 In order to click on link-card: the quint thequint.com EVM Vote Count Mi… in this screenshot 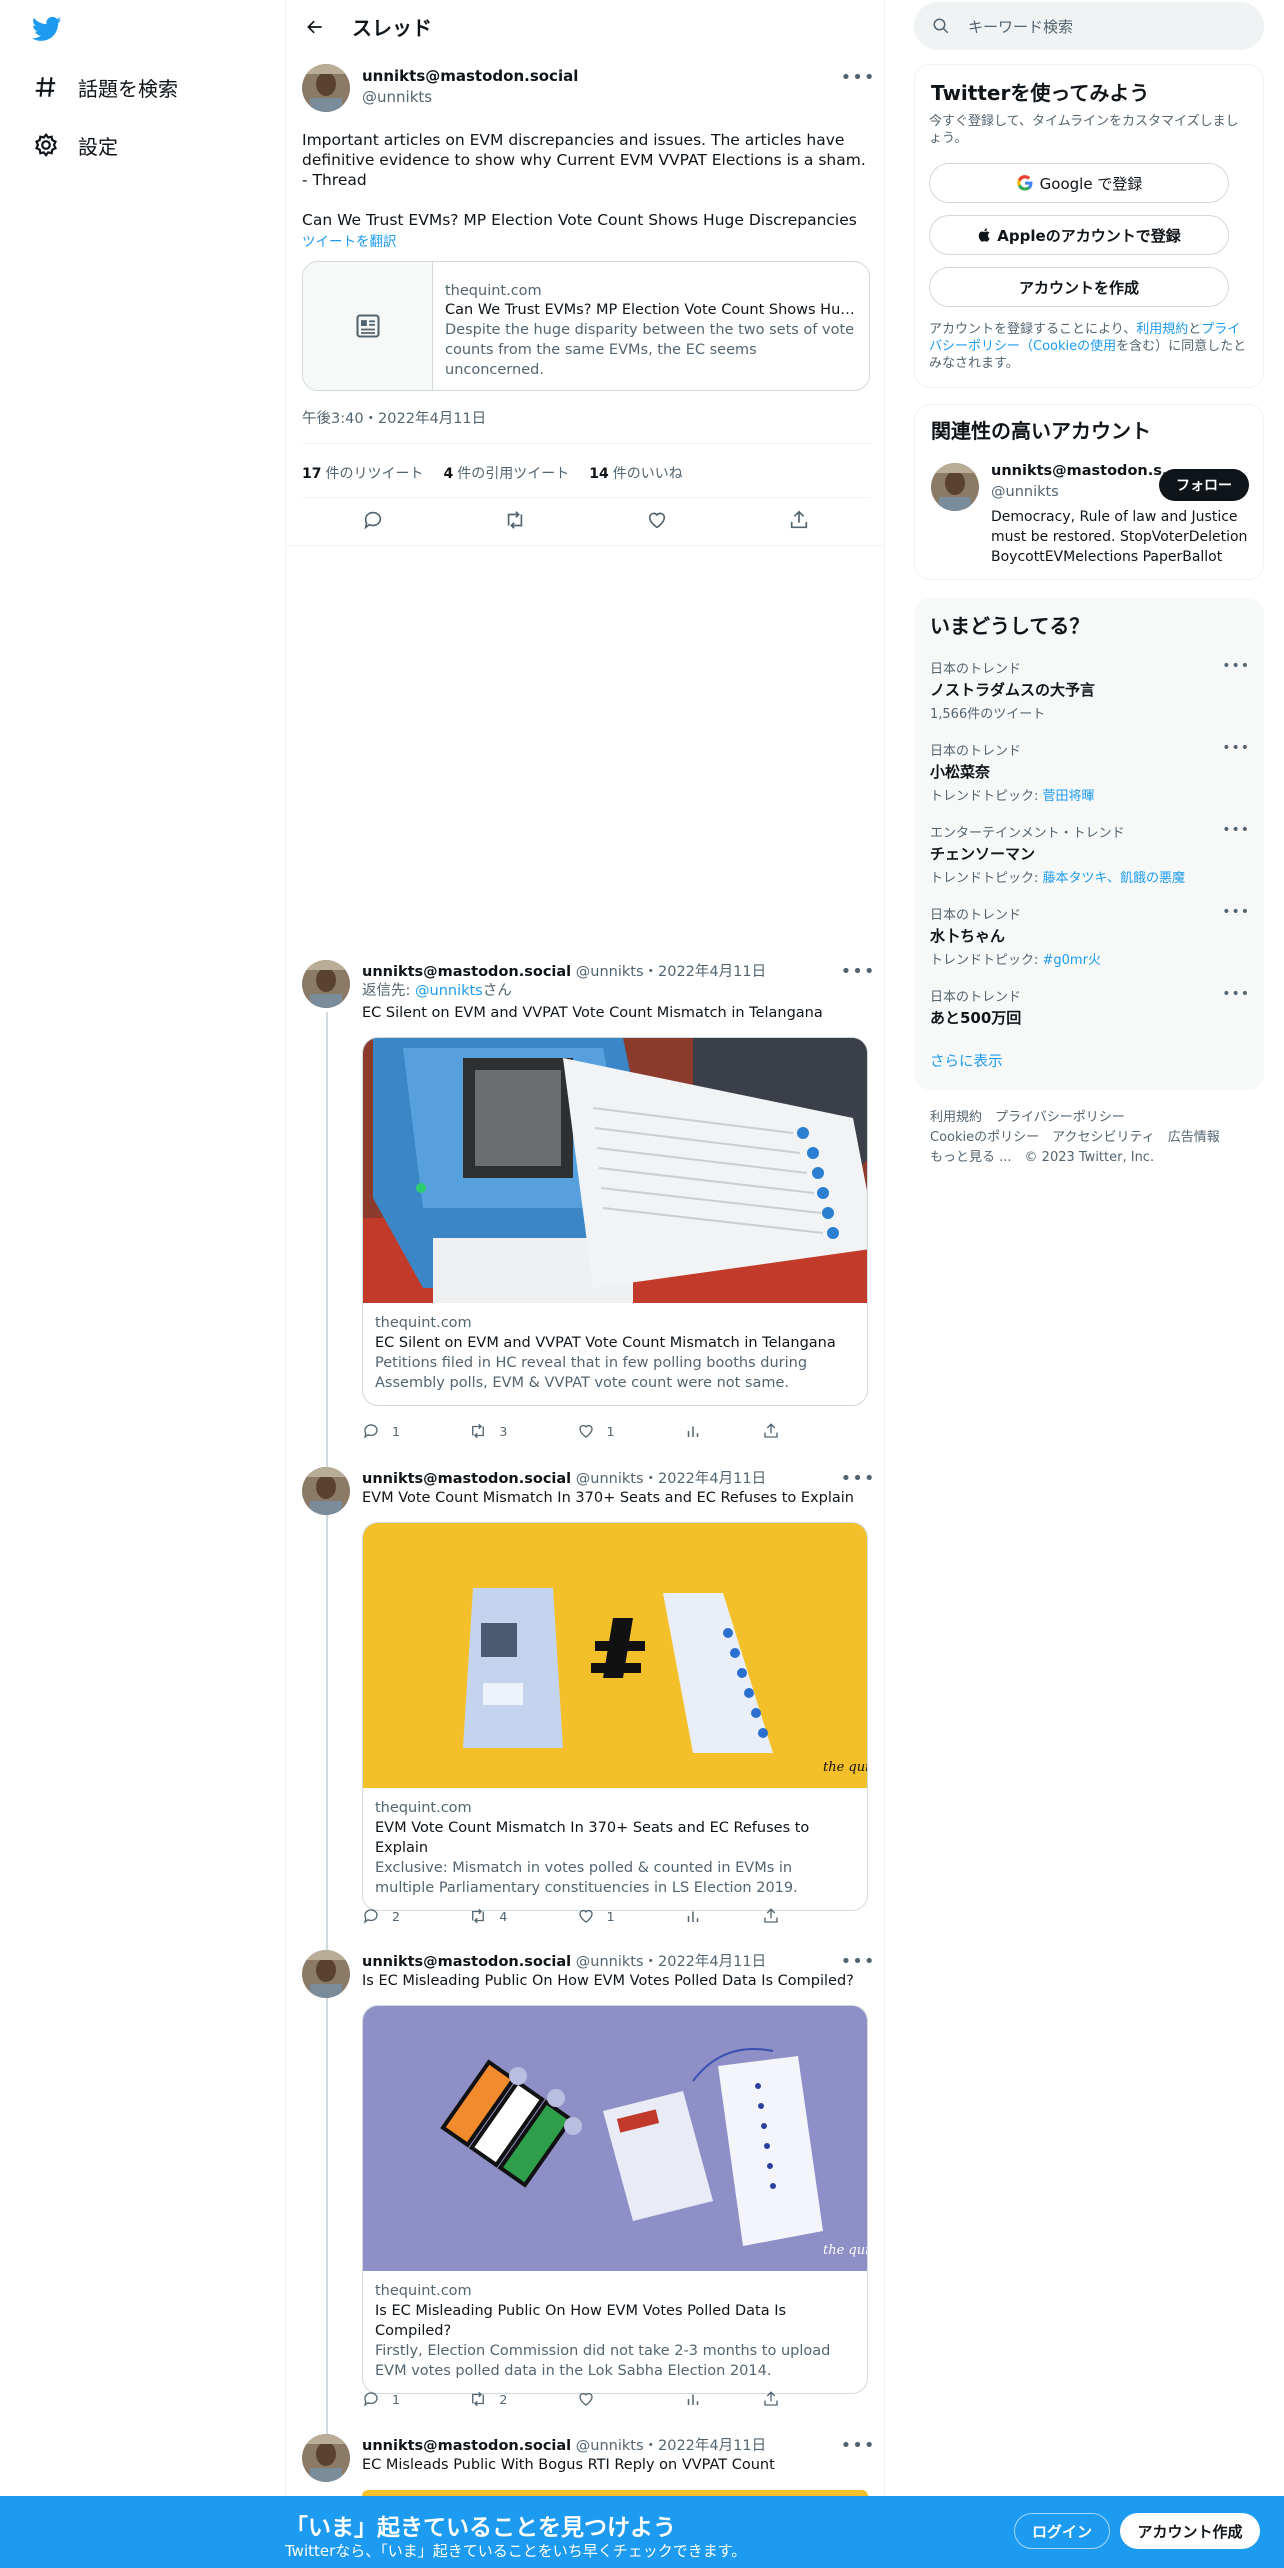, I will do `click(615, 1716)`.